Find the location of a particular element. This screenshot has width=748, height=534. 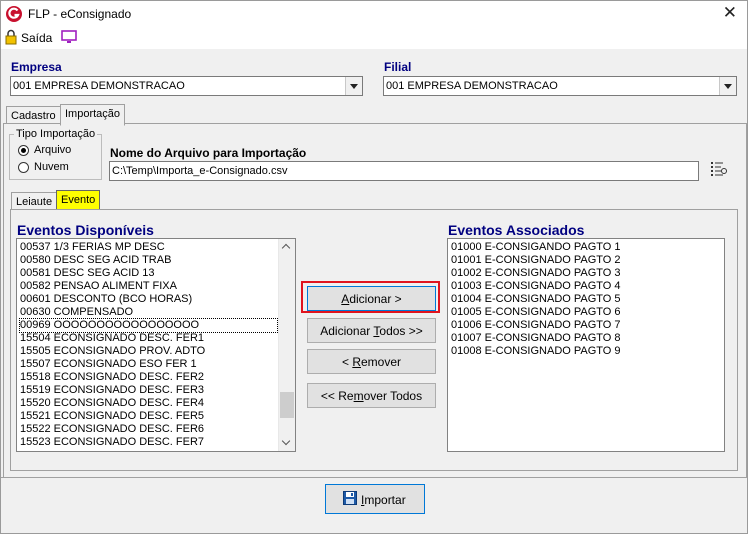

list-item: 15523 ECONSIGNADO DESC. FER7 is located at coordinates (112, 442).